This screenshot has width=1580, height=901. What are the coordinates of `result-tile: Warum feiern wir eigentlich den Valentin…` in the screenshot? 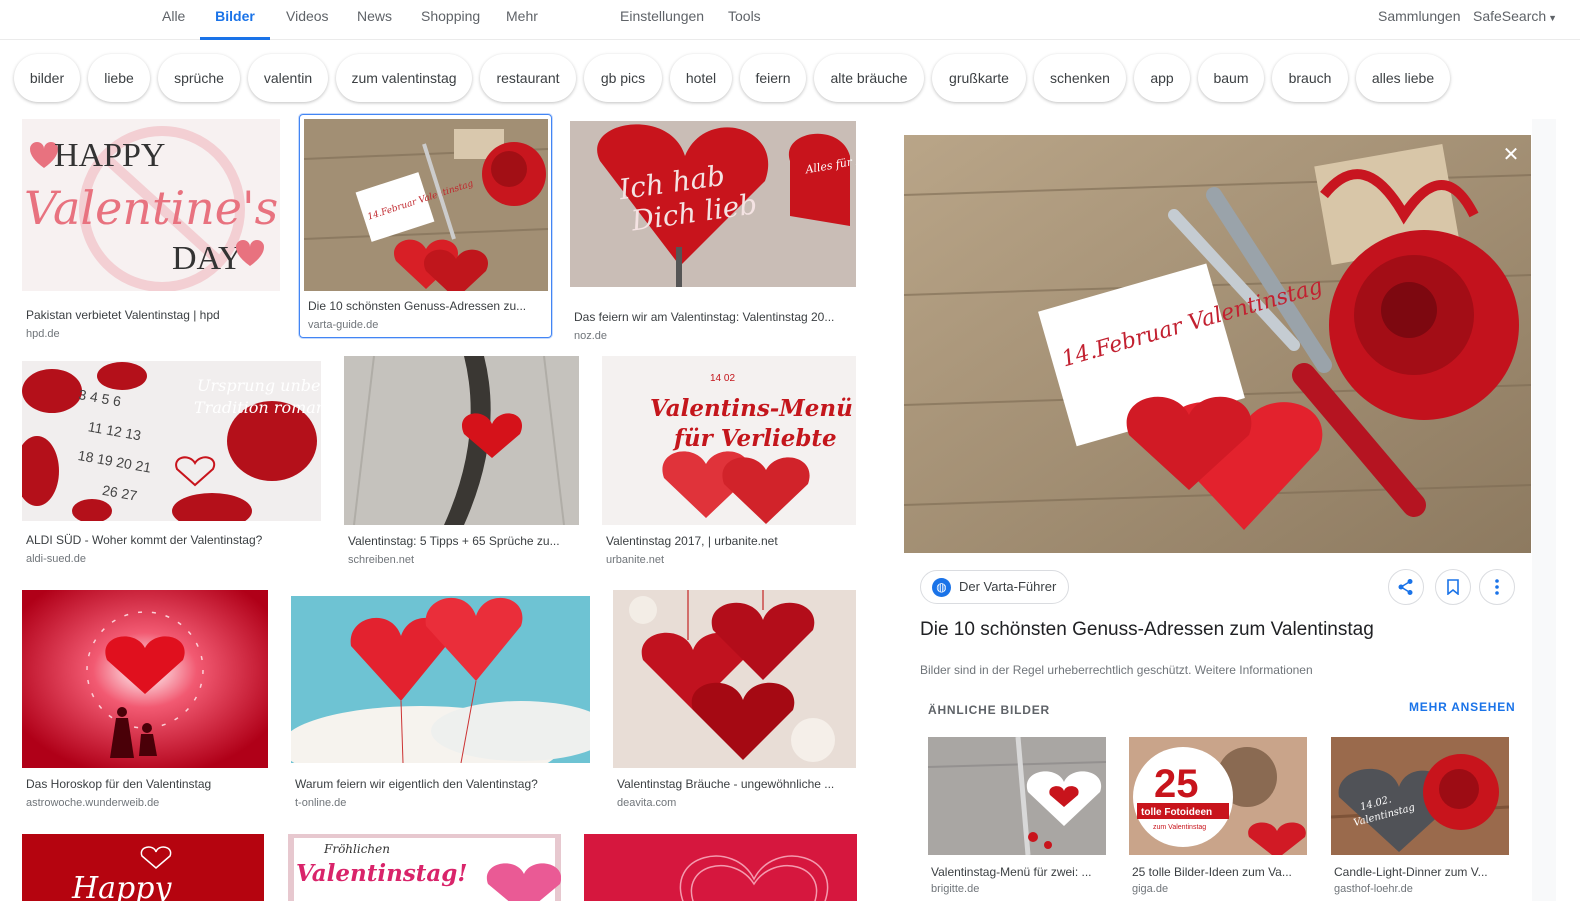 It's located at (441, 705).